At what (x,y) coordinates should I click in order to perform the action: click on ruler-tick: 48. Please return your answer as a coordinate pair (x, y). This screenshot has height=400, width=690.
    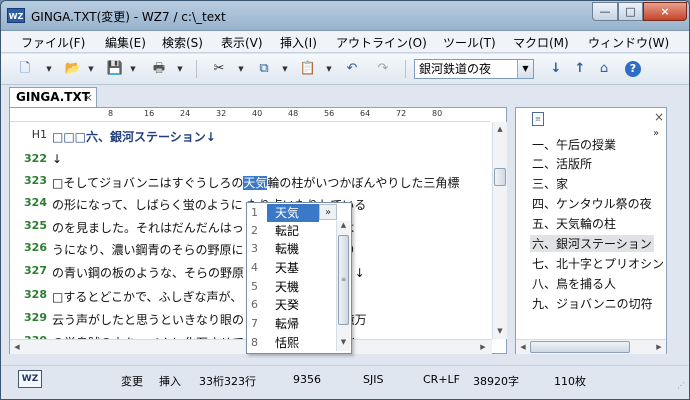
    Looking at the image, I should click on (293, 113).